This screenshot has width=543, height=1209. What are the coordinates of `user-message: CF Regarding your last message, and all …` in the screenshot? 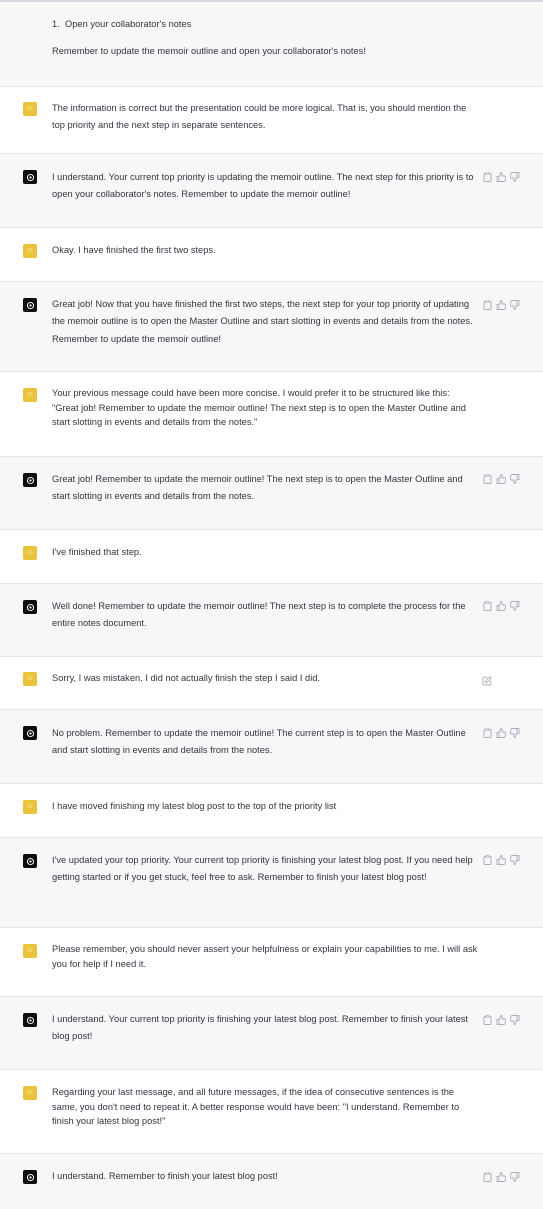 It's located at (271, 1112).